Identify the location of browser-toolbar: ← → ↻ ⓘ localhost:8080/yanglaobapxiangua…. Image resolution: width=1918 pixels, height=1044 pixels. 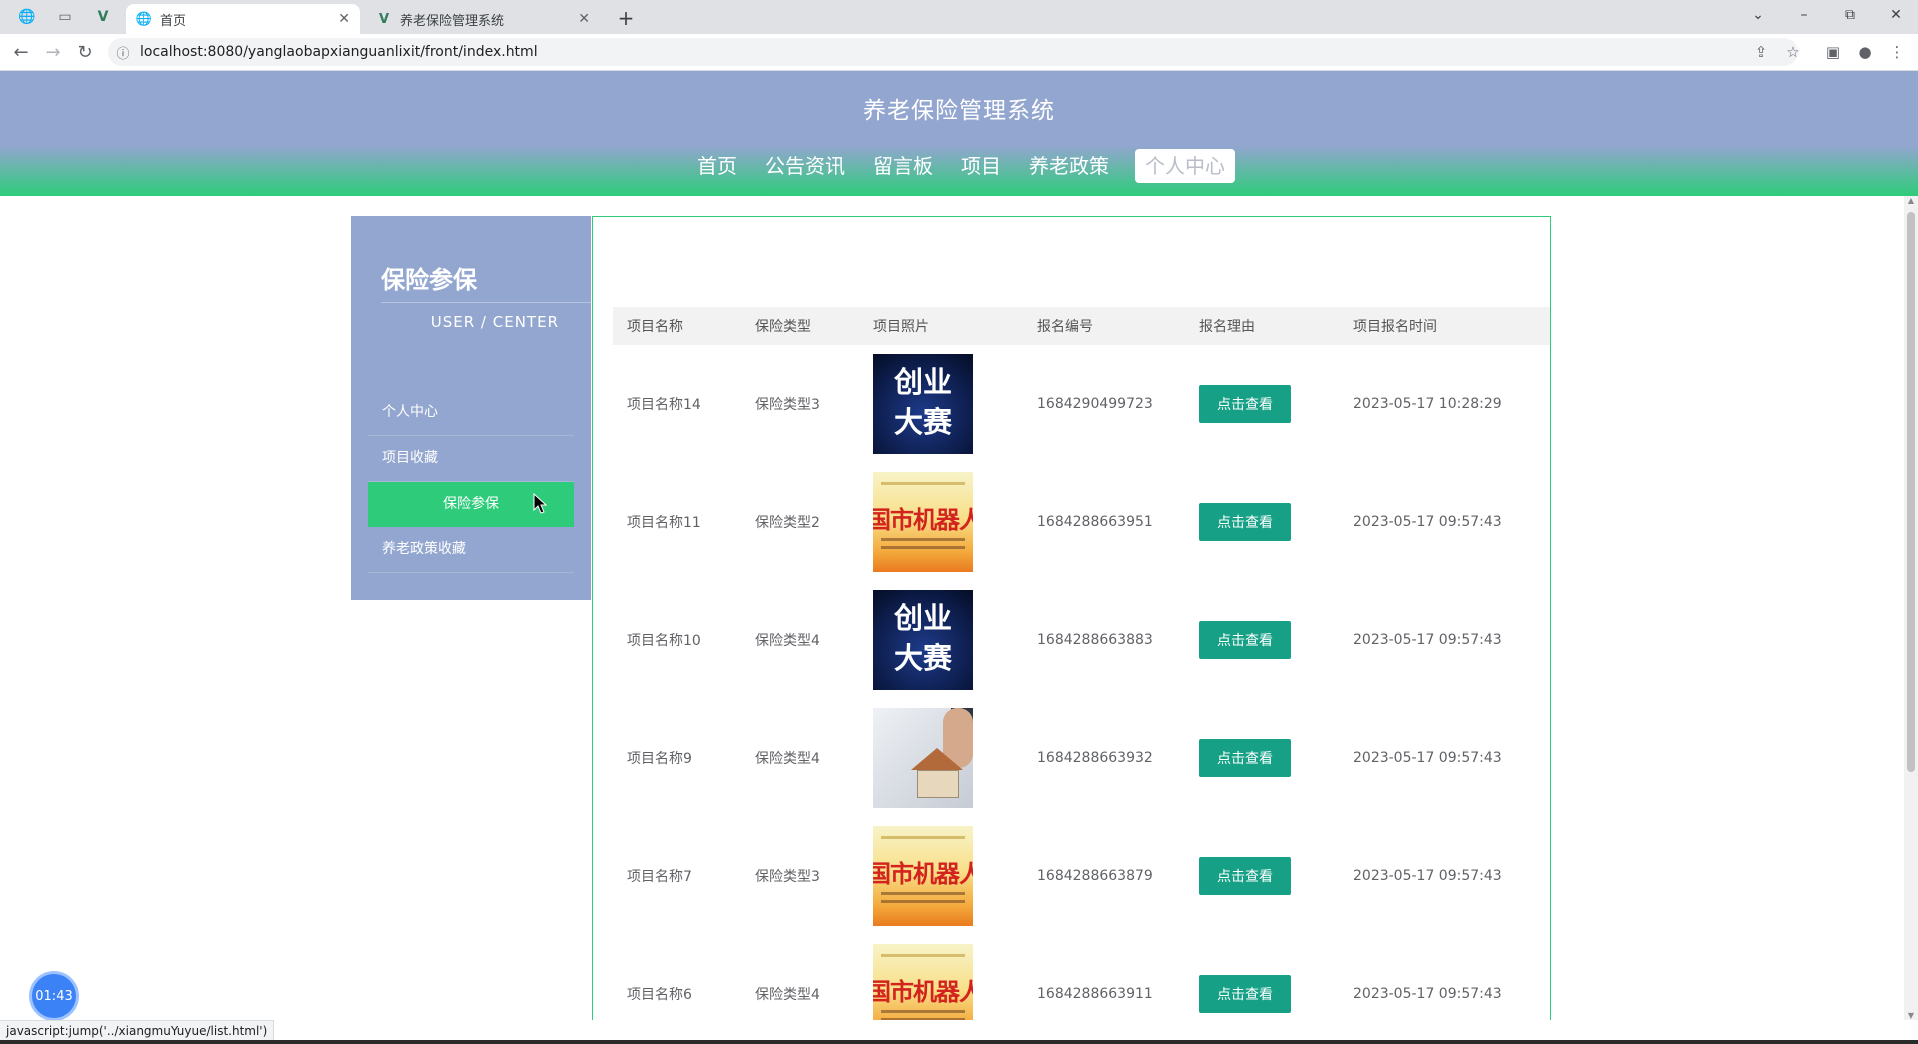
(959, 52).